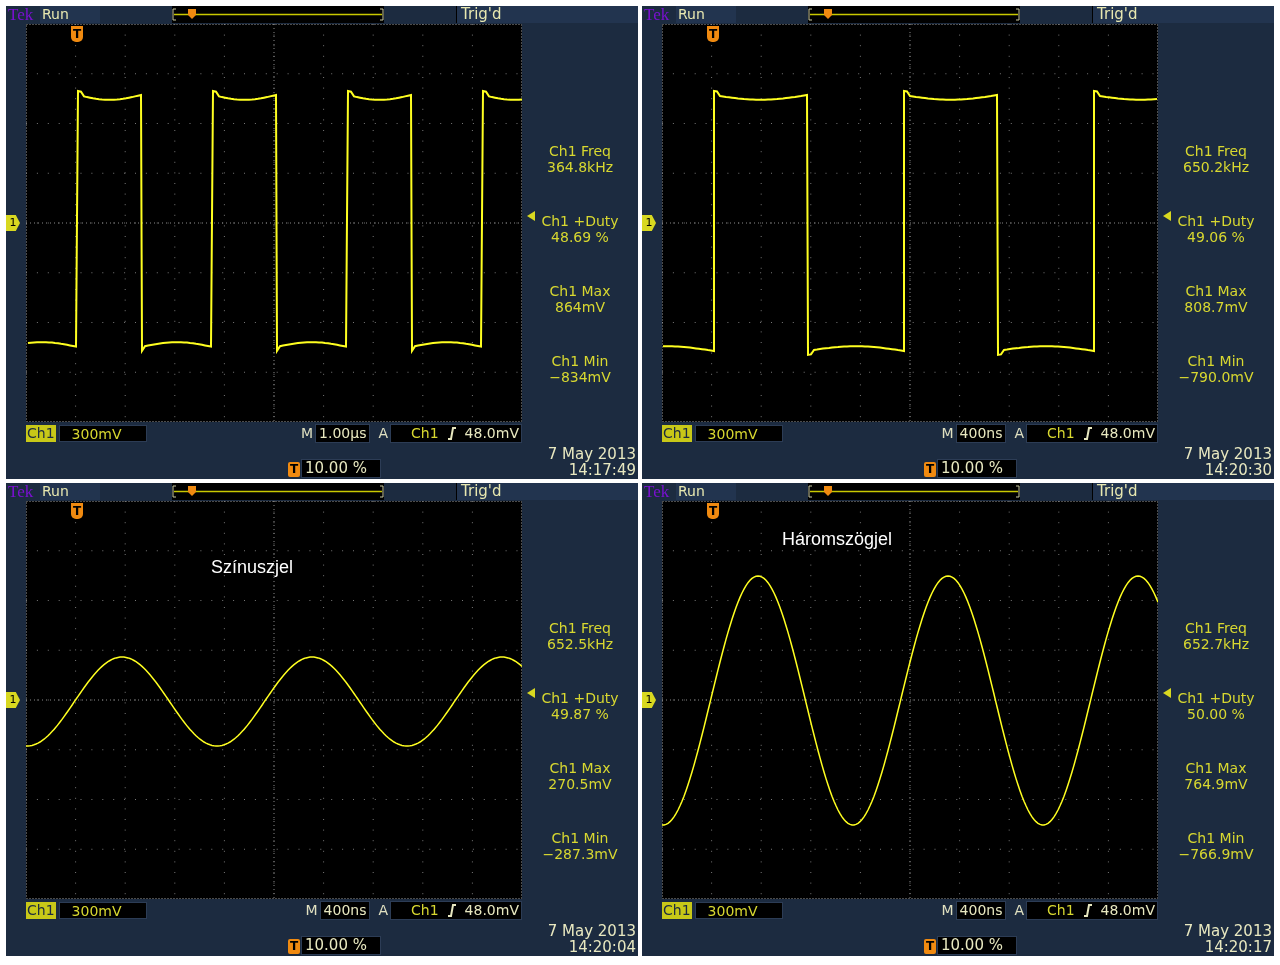  Describe the element at coordinates (580, 644) in the screenshot. I see `measurement-value: 652.5kHz` at that location.